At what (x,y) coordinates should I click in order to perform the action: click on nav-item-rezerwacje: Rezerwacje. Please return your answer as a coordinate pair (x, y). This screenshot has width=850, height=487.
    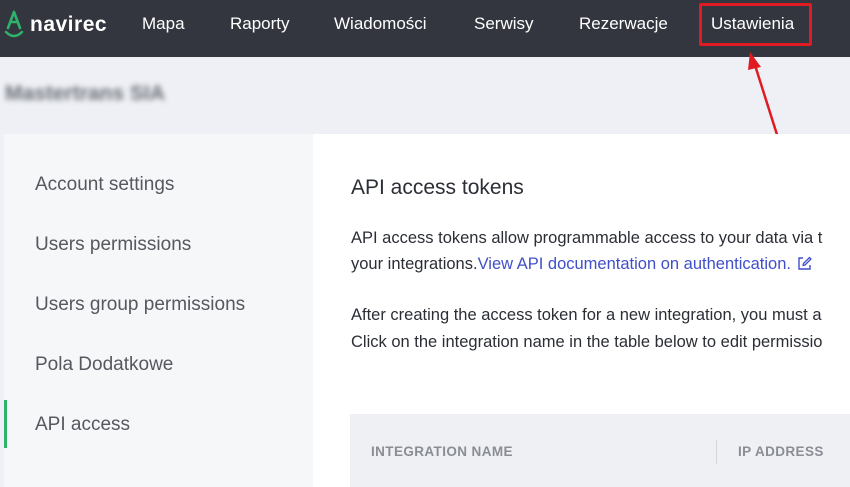
    Looking at the image, I should click on (623, 24).